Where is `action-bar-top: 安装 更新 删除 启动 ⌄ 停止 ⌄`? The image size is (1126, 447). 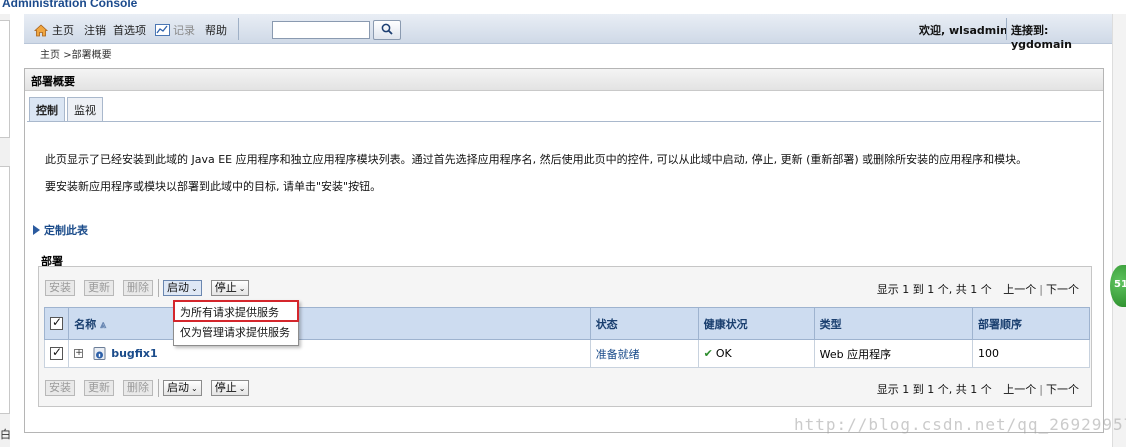
action-bar-top: 安装 更新 删除 启动 ⌄ 停止 ⌄ is located at coordinates (151, 288).